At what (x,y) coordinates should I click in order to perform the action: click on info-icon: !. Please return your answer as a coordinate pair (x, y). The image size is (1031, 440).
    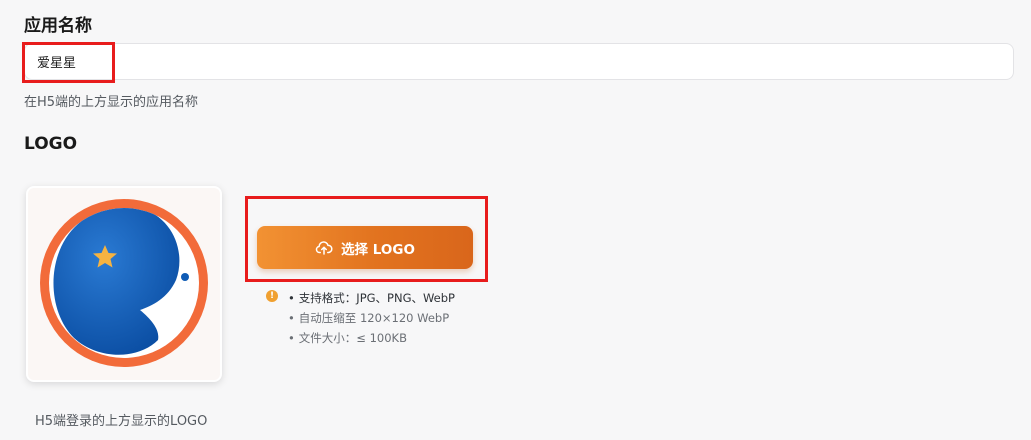
    Looking at the image, I should click on (272, 296).